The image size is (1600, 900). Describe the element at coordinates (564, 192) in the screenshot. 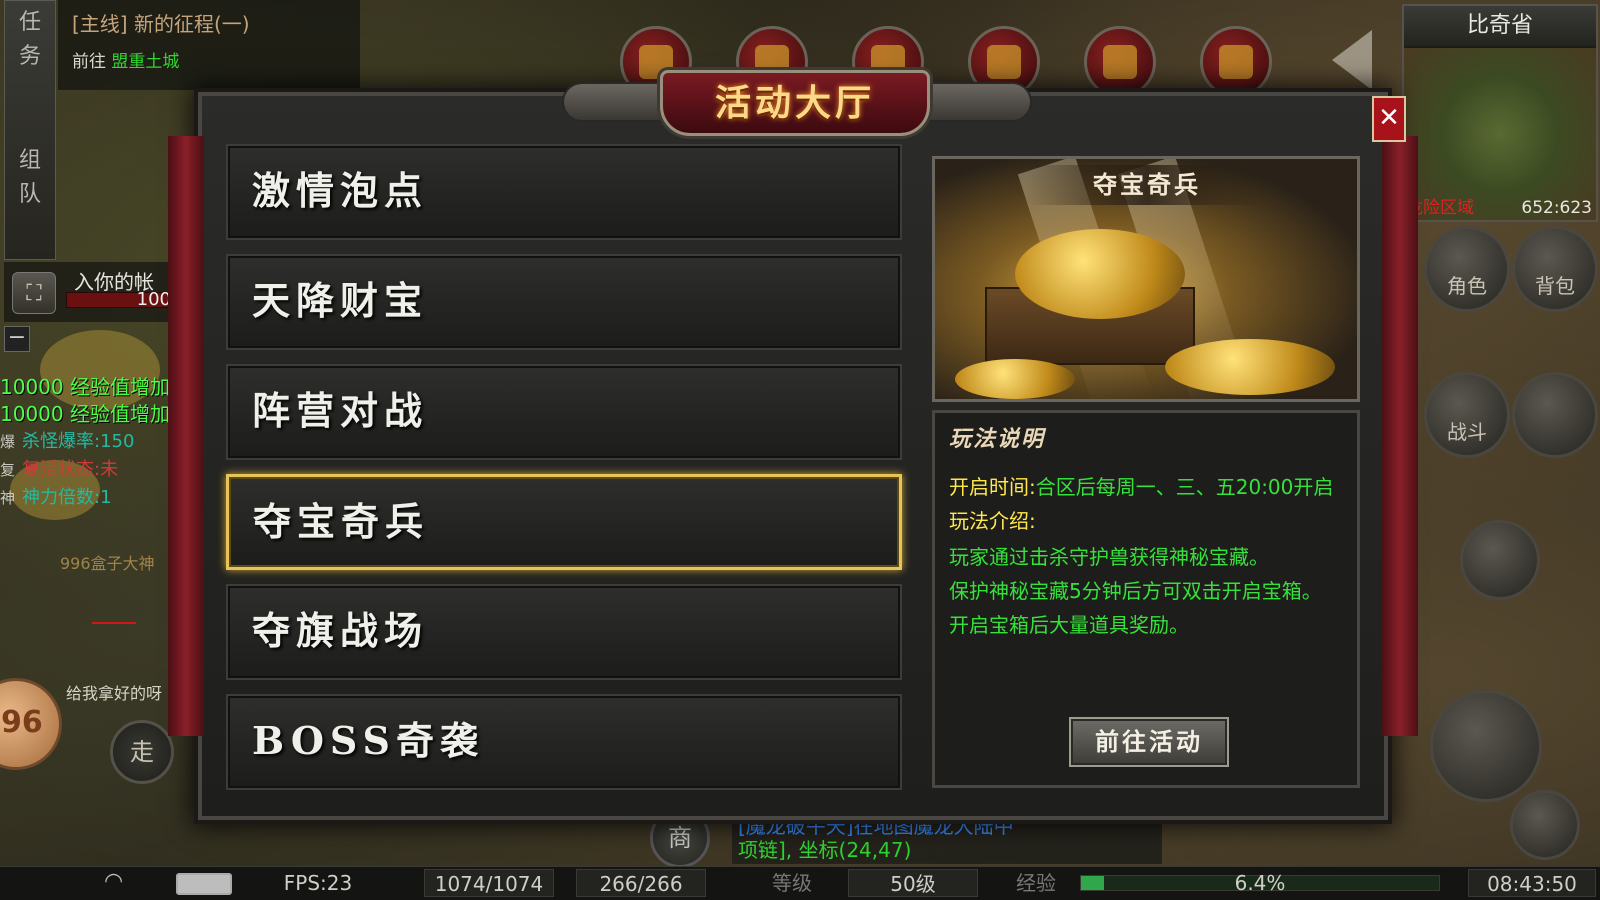

I see `activity-item: 激情泡点` at that location.